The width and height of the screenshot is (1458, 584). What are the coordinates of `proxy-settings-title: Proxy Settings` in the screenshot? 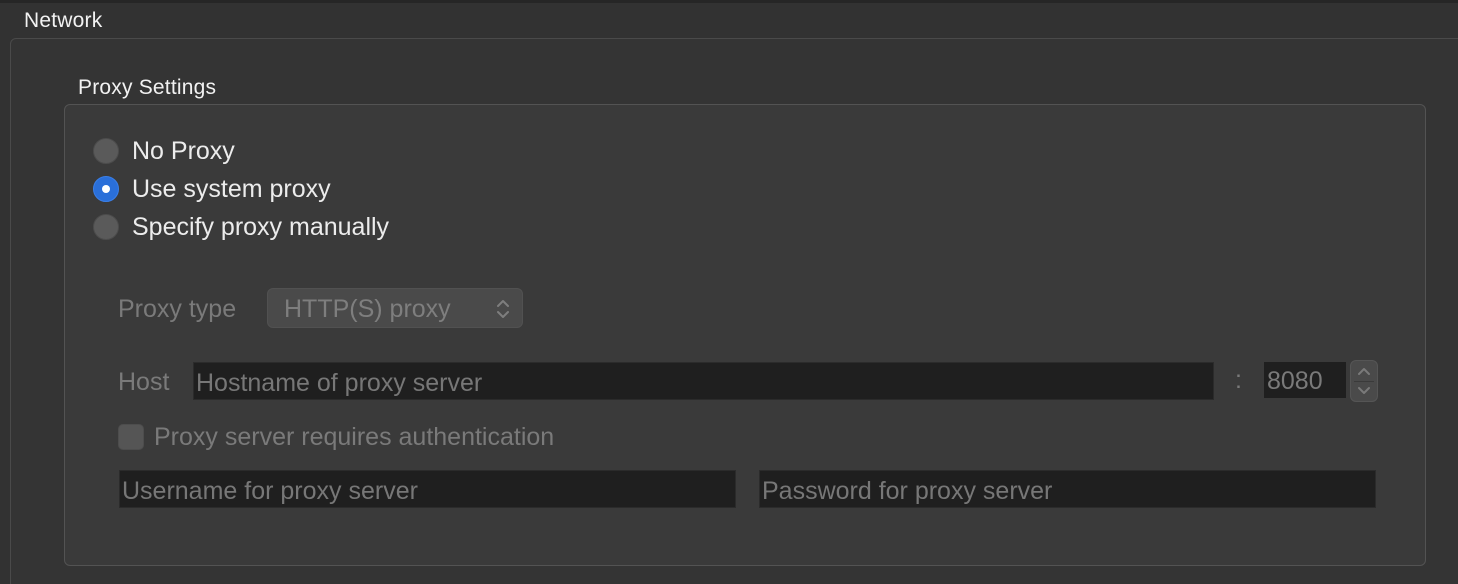 It's located at (147, 87).